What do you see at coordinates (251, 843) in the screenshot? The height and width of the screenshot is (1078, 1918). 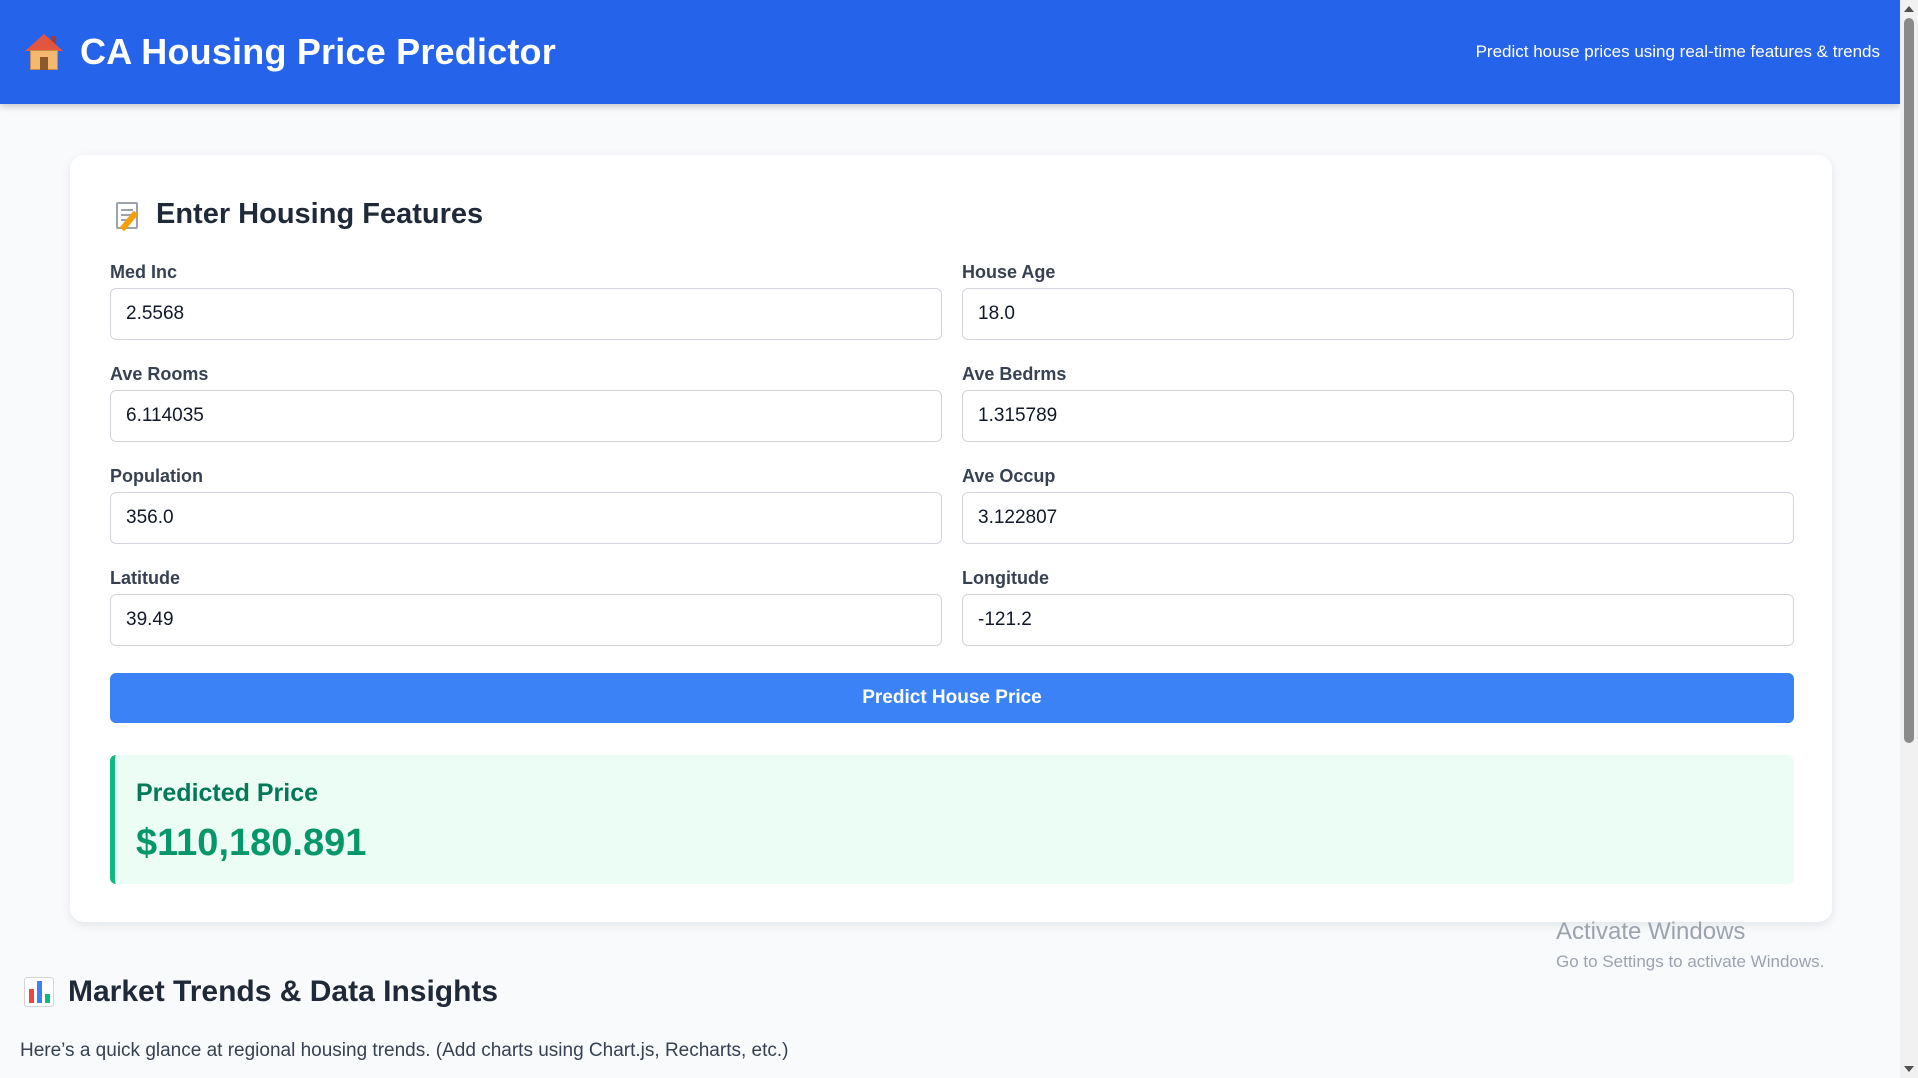 I see `predicted-price: $110,180.891` at bounding box center [251, 843].